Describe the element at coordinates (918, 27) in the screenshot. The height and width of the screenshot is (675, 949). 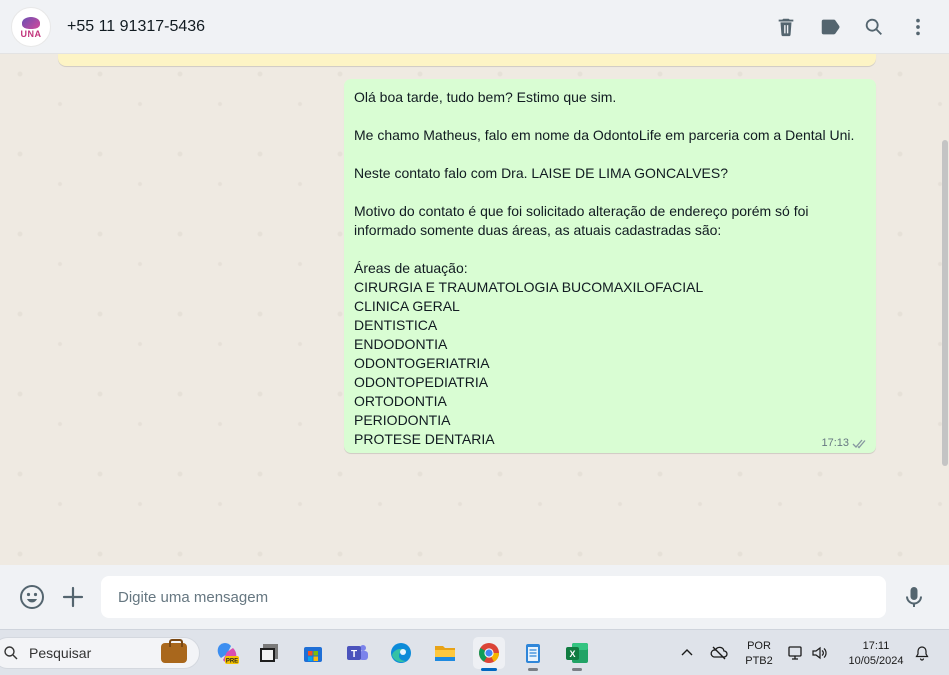
I see `menu-icon` at that location.